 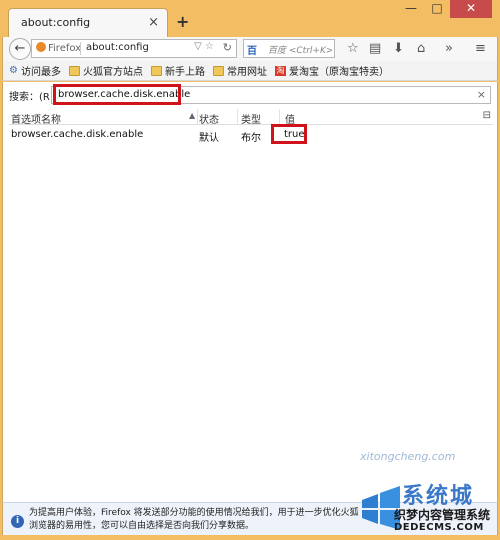 I want to click on search-bar: 百 百度 <Ctrl+K>, so click(x=289, y=48).